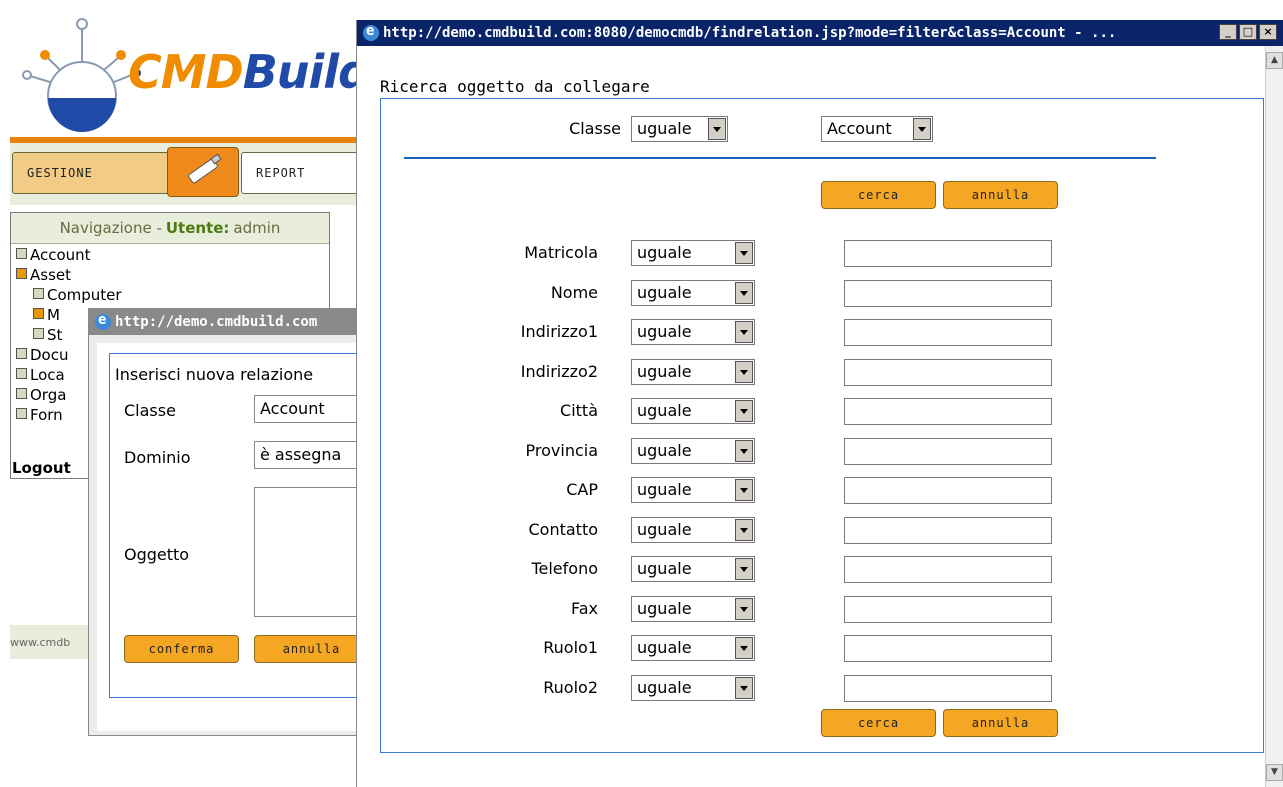  Describe the element at coordinates (257, 228) in the screenshot. I see `nav-user: admin` at that location.